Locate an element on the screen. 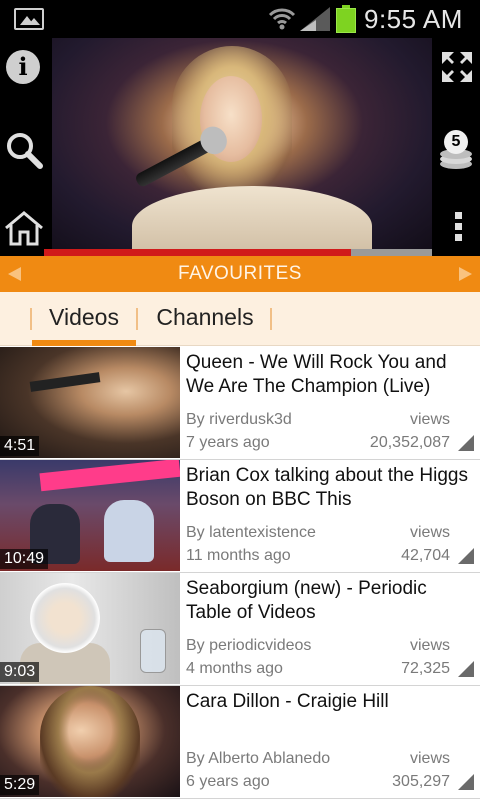 This screenshot has width=480, height=800. tab-videos: Videos is located at coordinates (84, 319).